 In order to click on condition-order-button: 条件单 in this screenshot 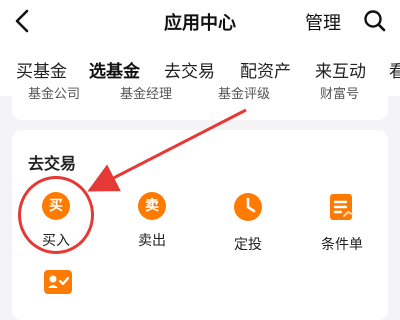, I will do `click(342, 223)`.